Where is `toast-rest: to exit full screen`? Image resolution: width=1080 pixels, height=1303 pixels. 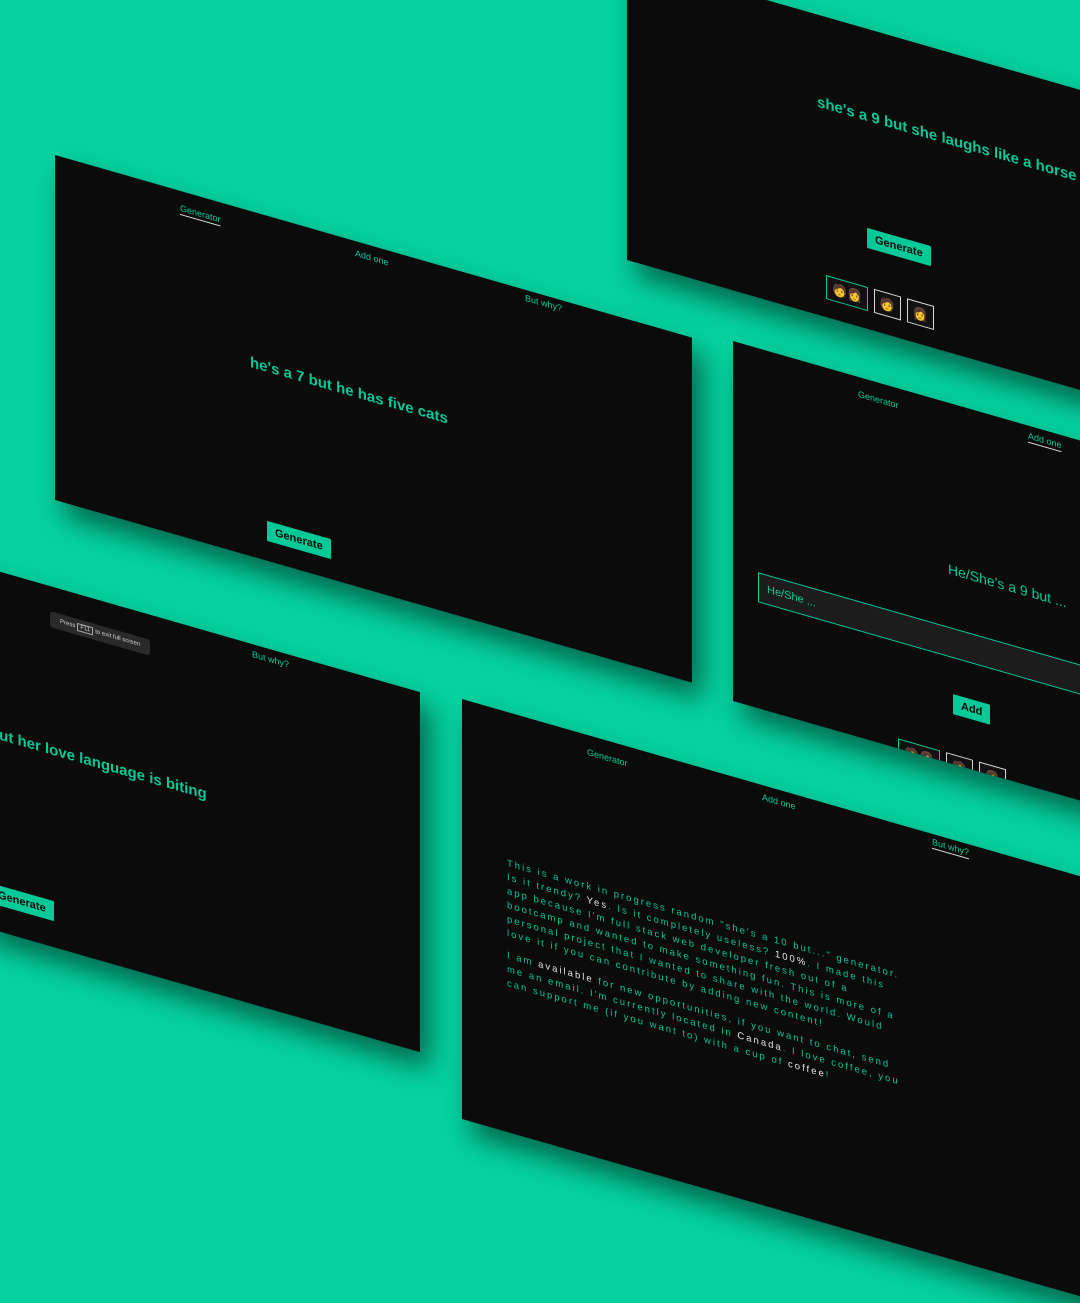
toast-rest: to exit full screen is located at coordinates (118, 638).